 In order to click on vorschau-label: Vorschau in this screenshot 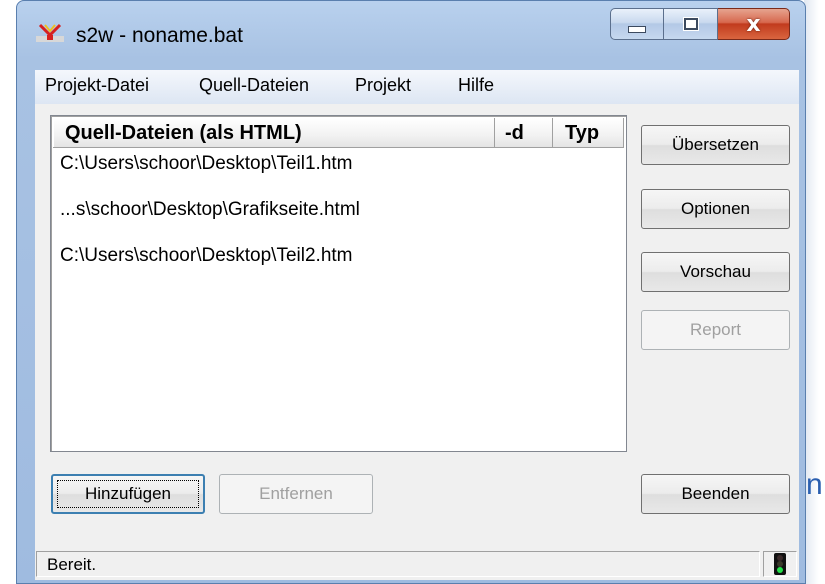, I will do `click(715, 271)`.